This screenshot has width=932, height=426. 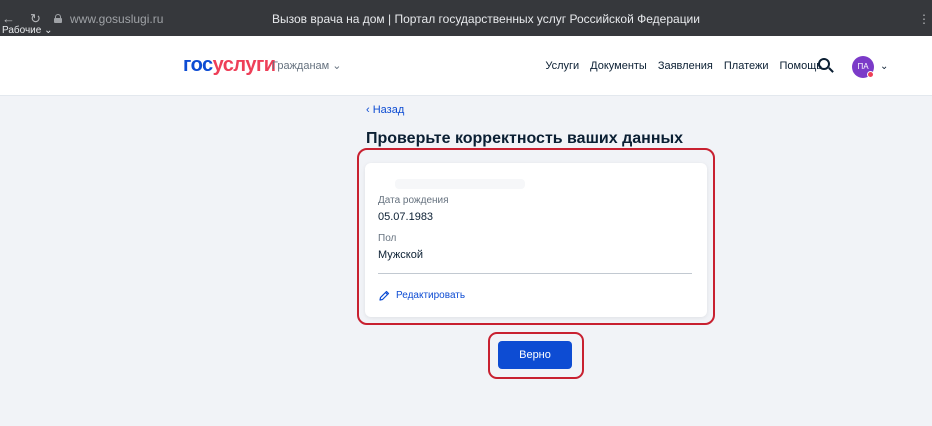 What do you see at coordinates (562, 66) in the screenshot?
I see `nav-services: Услуги` at bounding box center [562, 66].